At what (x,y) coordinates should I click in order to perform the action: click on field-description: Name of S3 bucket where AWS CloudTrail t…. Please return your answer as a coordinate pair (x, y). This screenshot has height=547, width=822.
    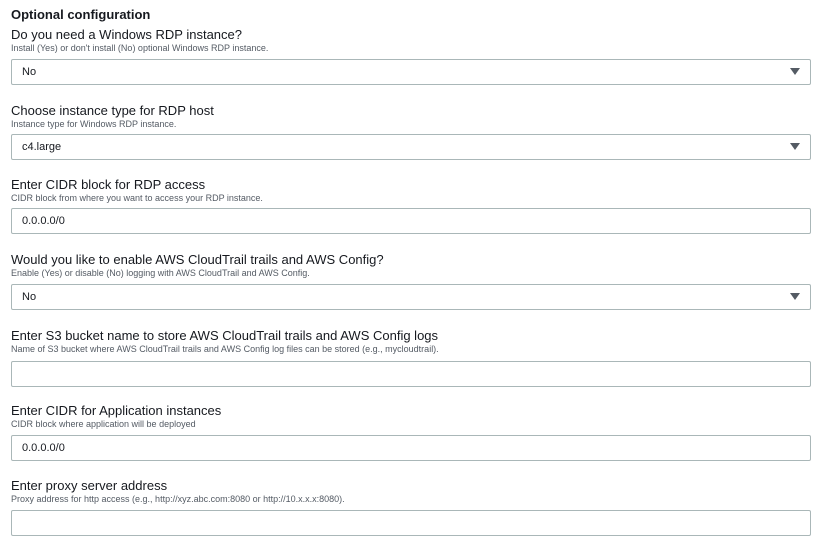
    Looking at the image, I should click on (225, 349).